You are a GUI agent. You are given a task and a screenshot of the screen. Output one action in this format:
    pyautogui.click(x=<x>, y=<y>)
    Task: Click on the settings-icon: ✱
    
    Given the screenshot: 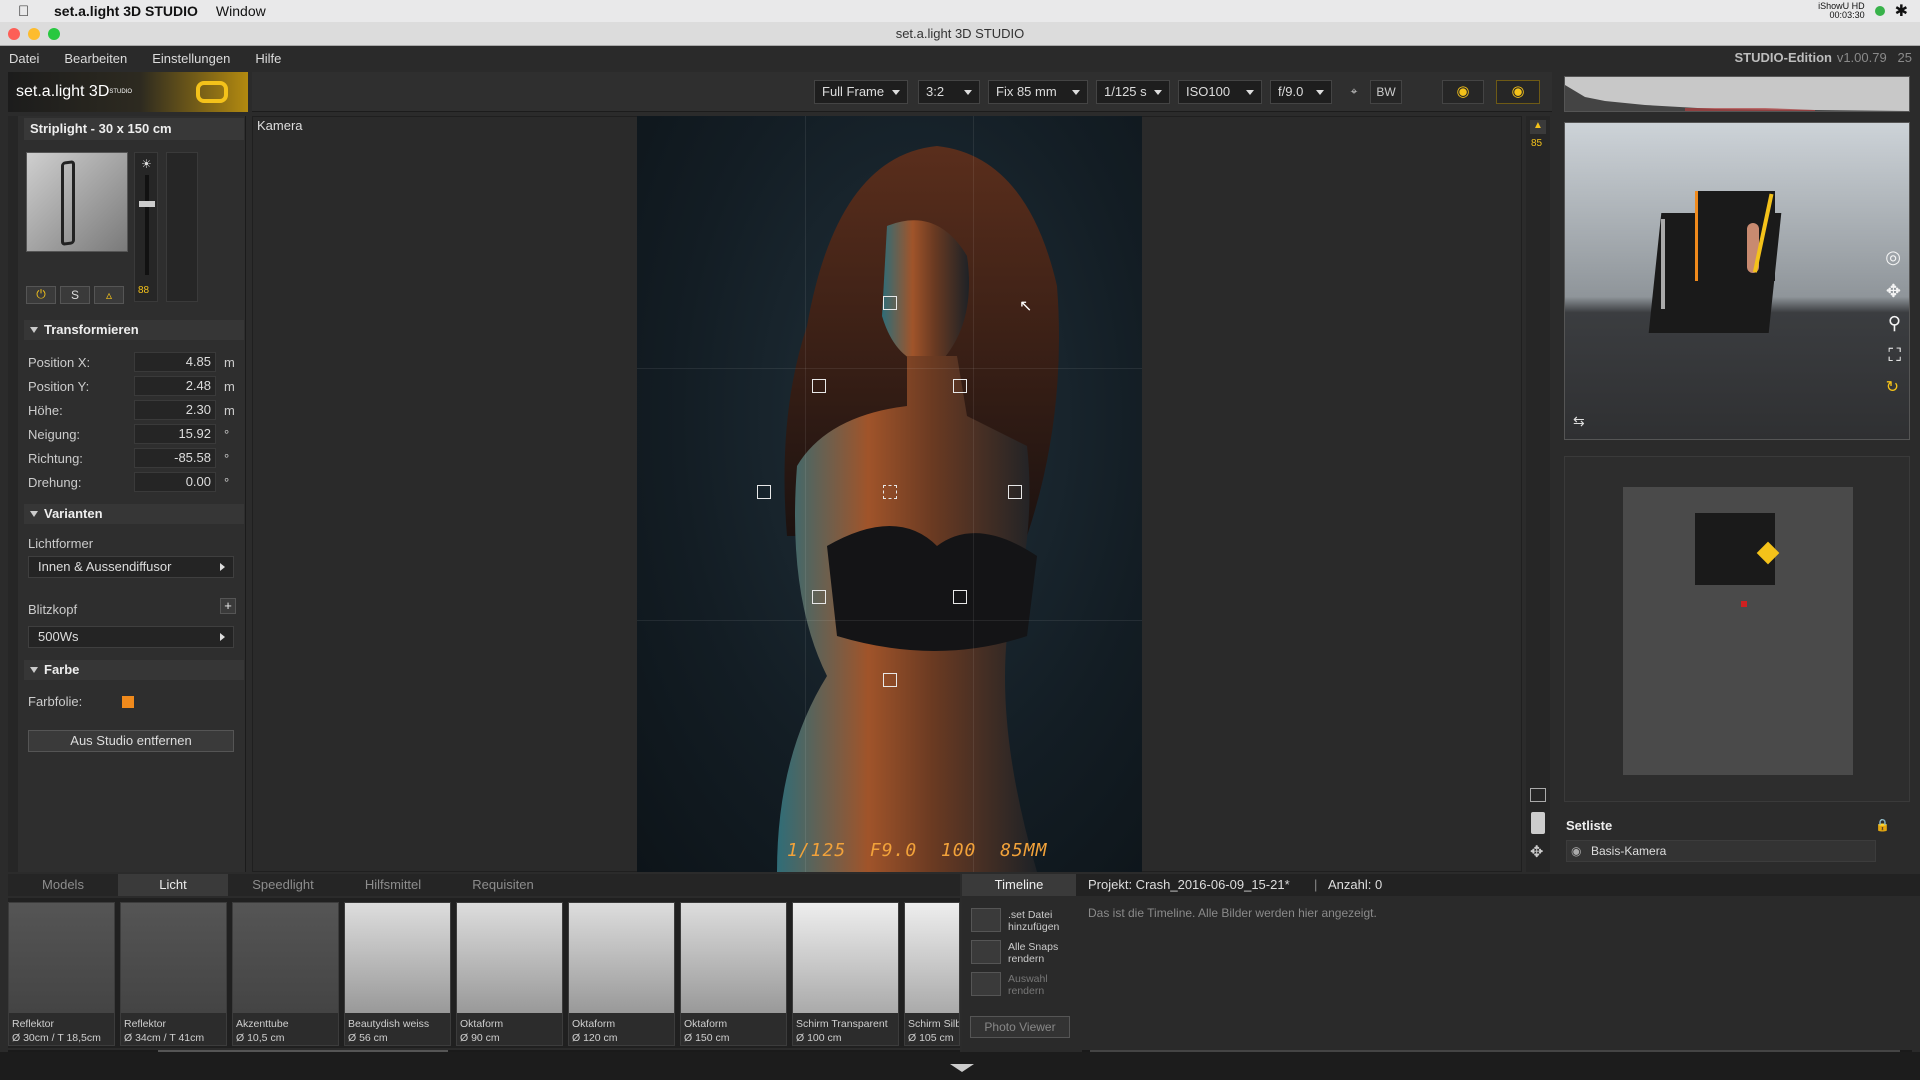 What is the action you would take?
    pyautogui.click(x=1901, y=11)
    